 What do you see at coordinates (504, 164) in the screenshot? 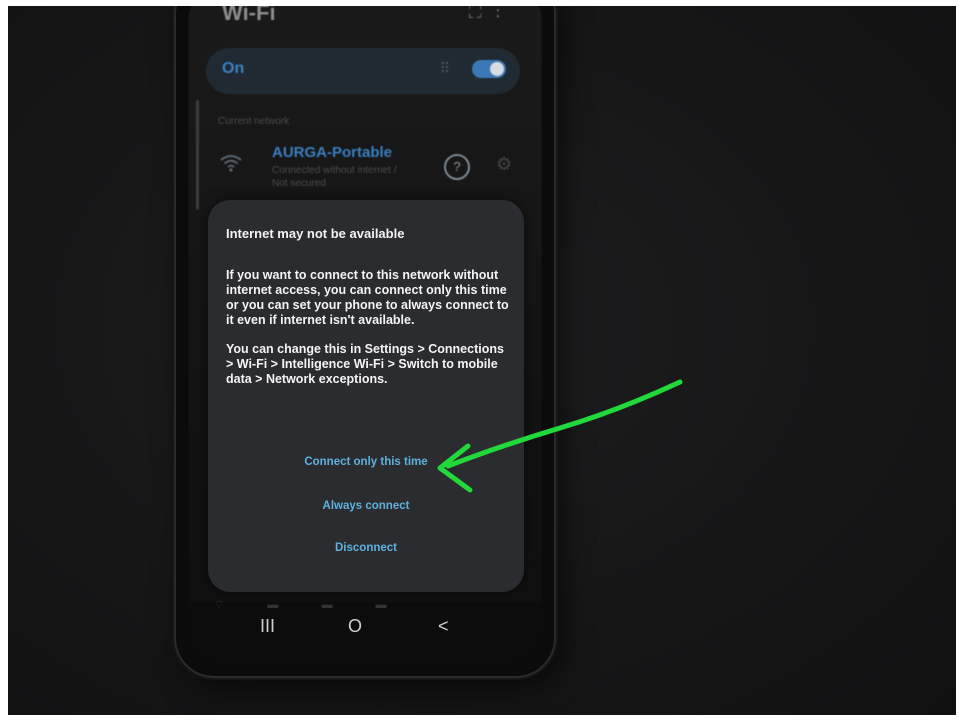
I see `gear-icon: ⚙` at bounding box center [504, 164].